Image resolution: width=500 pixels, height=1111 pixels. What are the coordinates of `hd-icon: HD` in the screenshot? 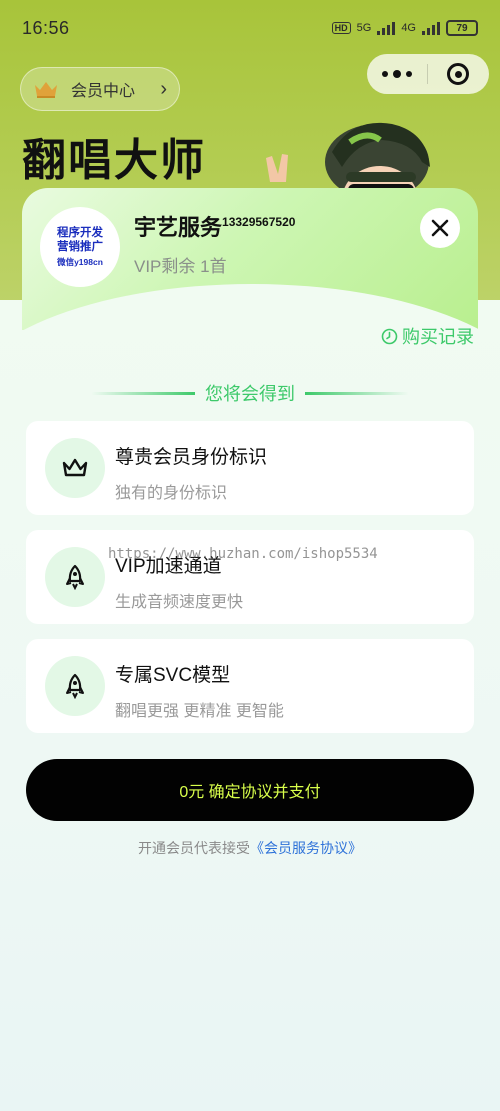 It's located at (341, 28).